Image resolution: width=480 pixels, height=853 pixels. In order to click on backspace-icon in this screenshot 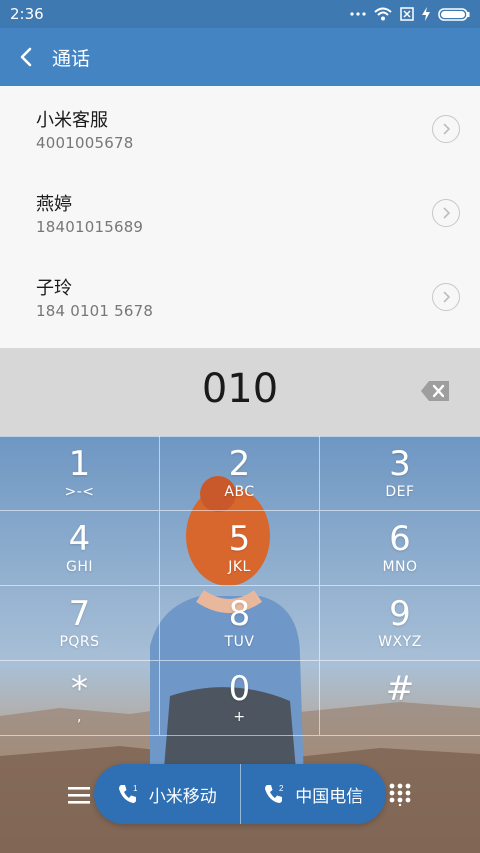, I will do `click(435, 391)`.